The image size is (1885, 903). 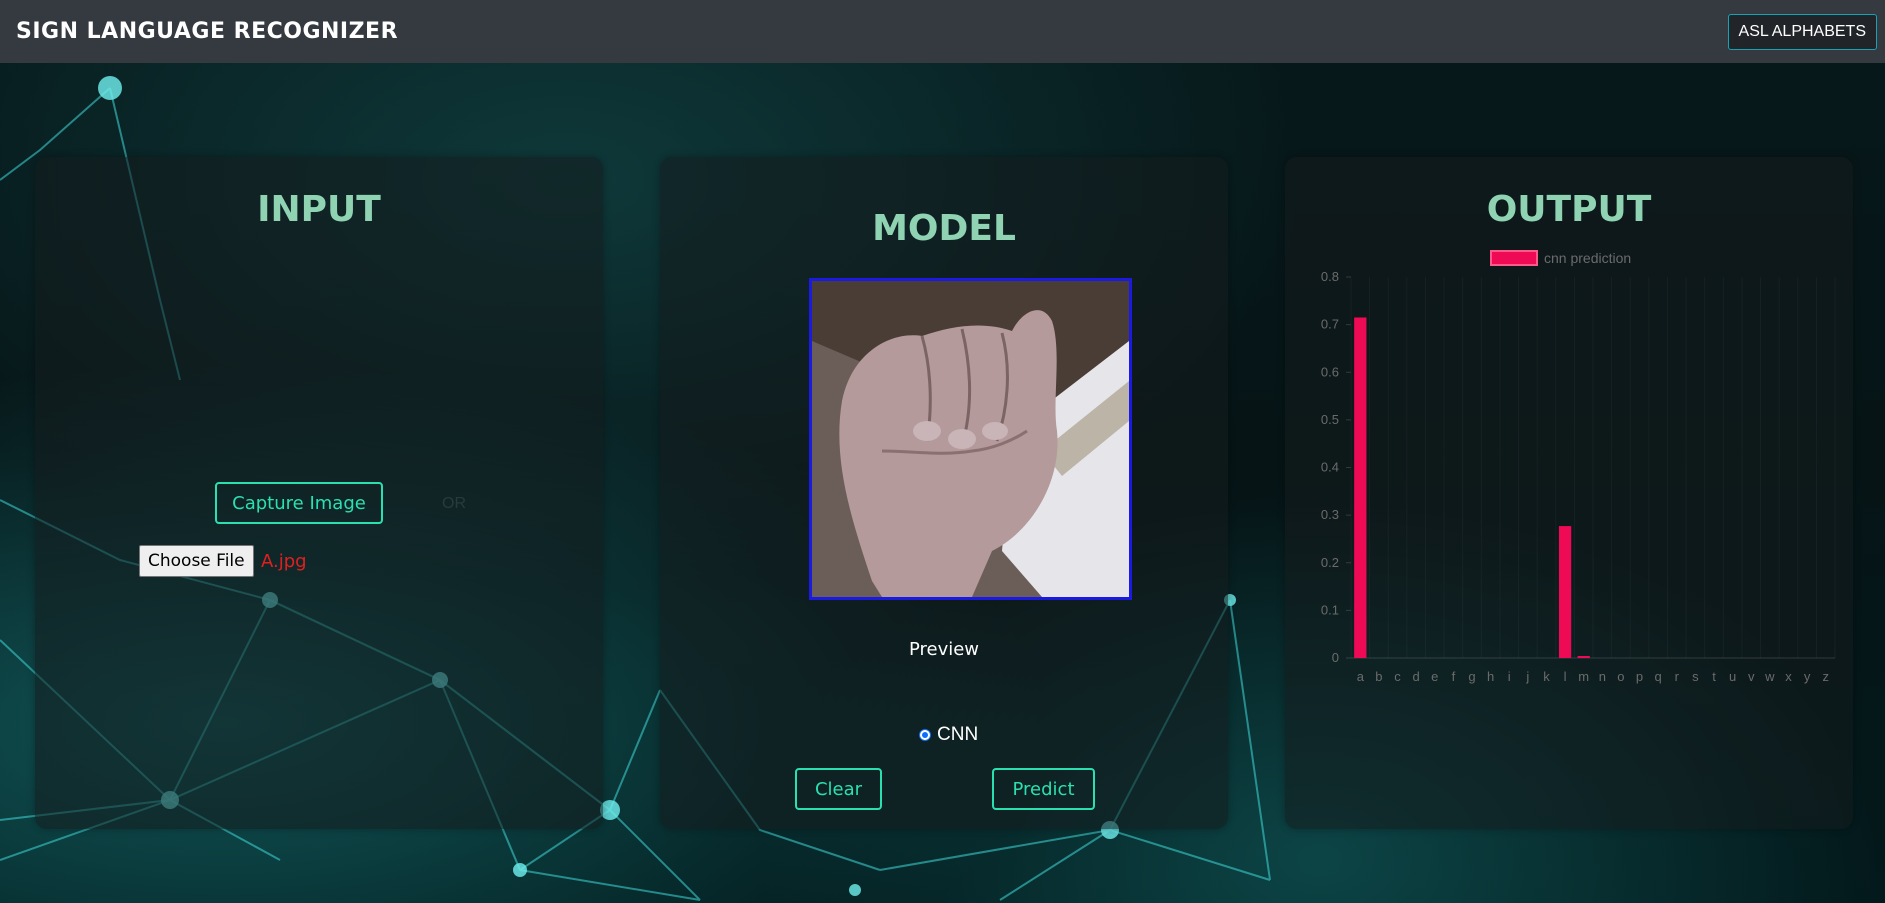 I want to click on selected-file-name: A.jpg, so click(x=284, y=561).